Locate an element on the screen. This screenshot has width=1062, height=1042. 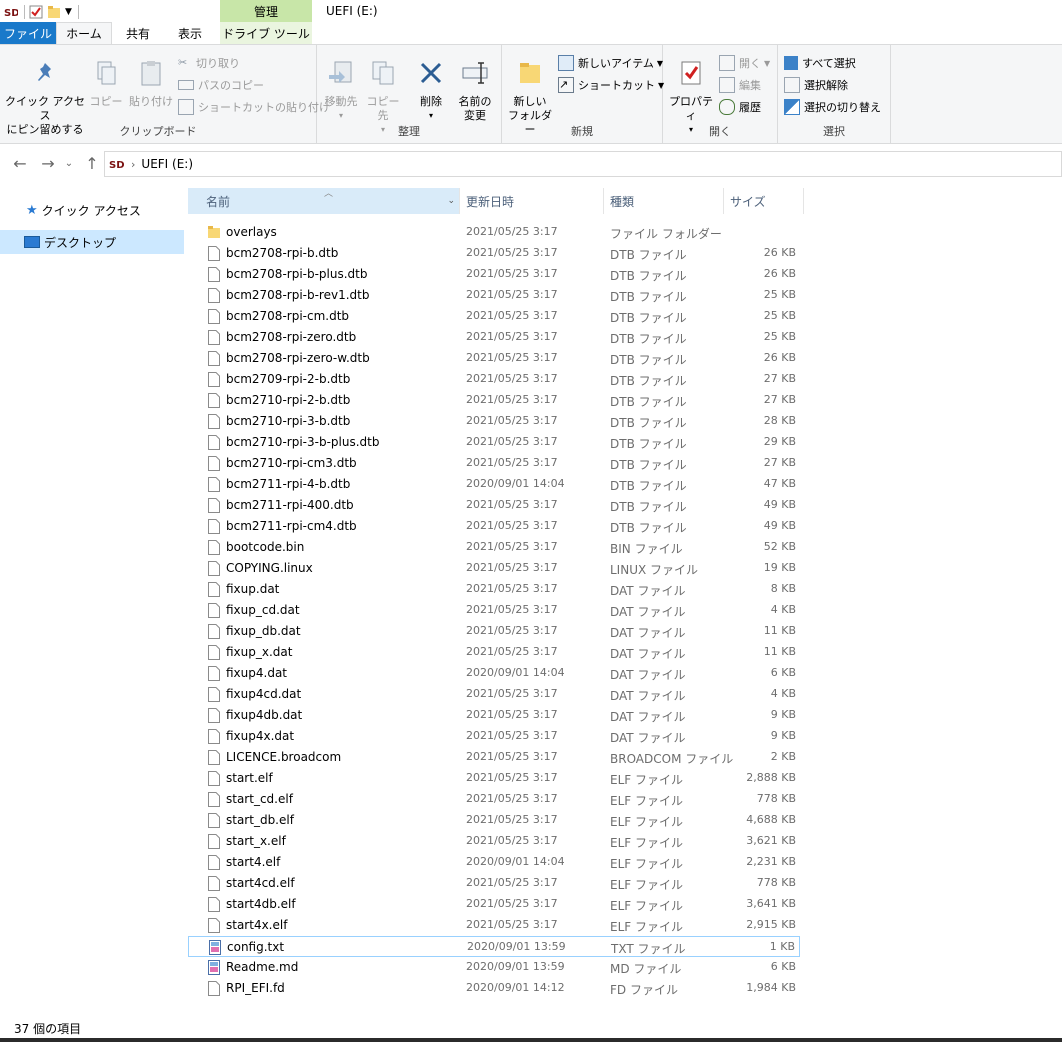
forward-button: → is located at coordinates (48, 164).